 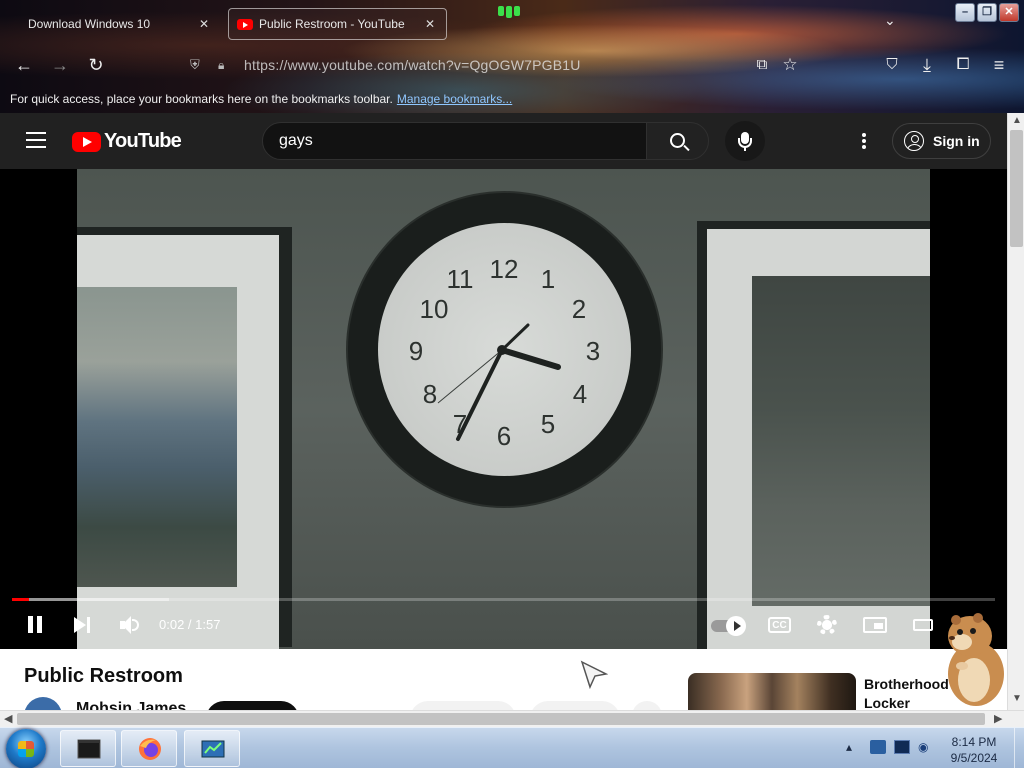 I want to click on tab-download-windows-10: Download Windows 10 ✕, so click(x=120, y=24).